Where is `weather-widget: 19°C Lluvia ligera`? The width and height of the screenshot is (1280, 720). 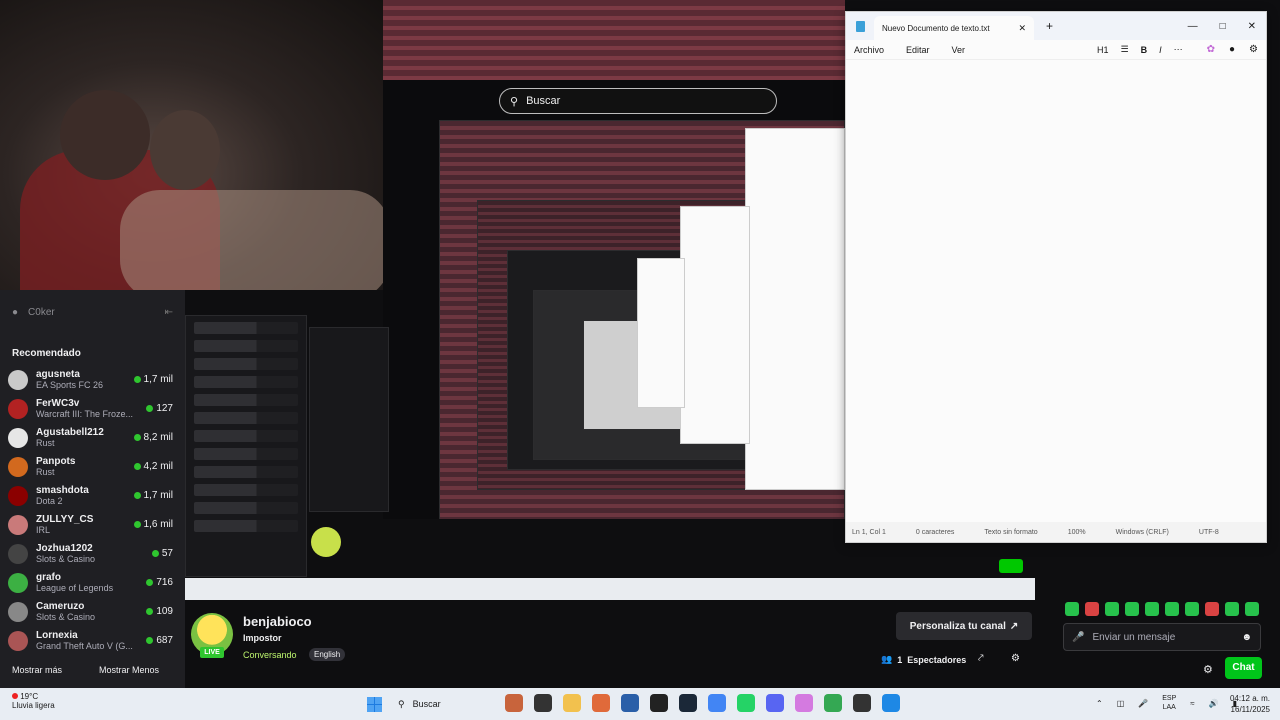 weather-widget: 19°C Lluvia ligera is located at coordinates (33, 701).